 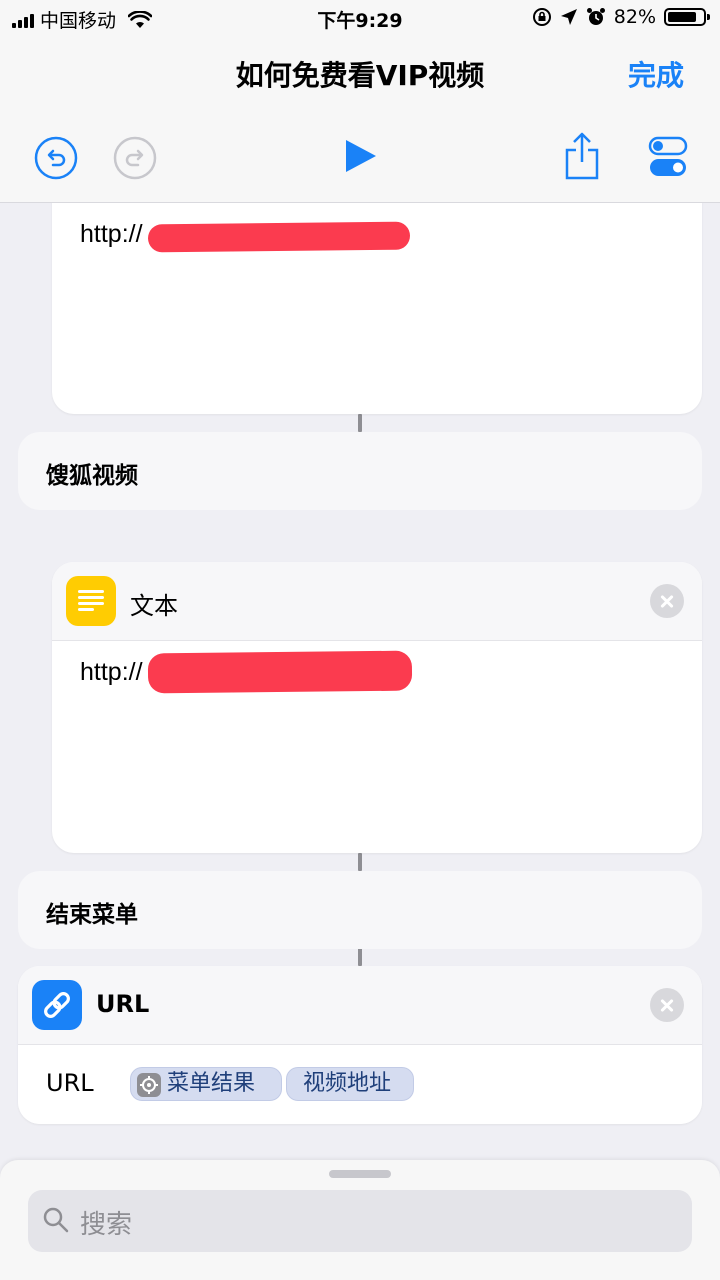 What do you see at coordinates (668, 157) in the screenshot?
I see `toggles-icon` at bounding box center [668, 157].